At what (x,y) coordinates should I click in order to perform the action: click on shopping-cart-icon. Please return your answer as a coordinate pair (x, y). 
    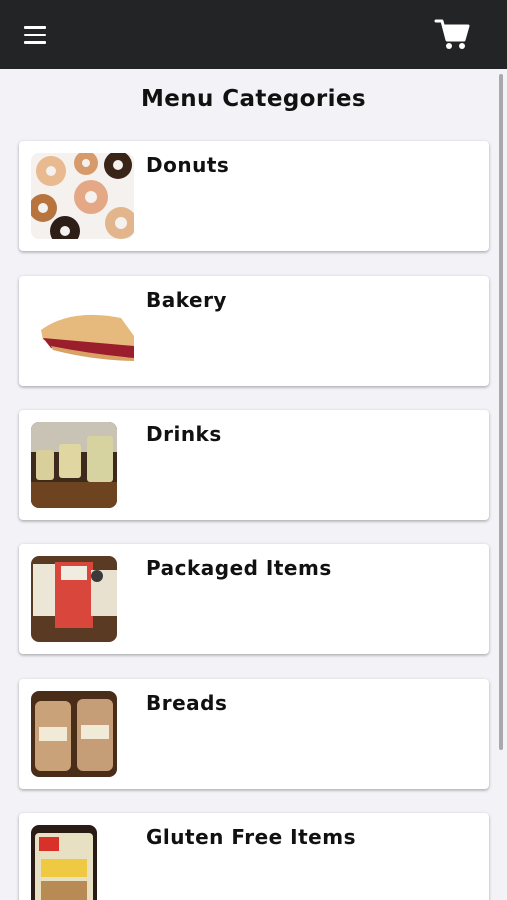
    Looking at the image, I should click on (452, 34).